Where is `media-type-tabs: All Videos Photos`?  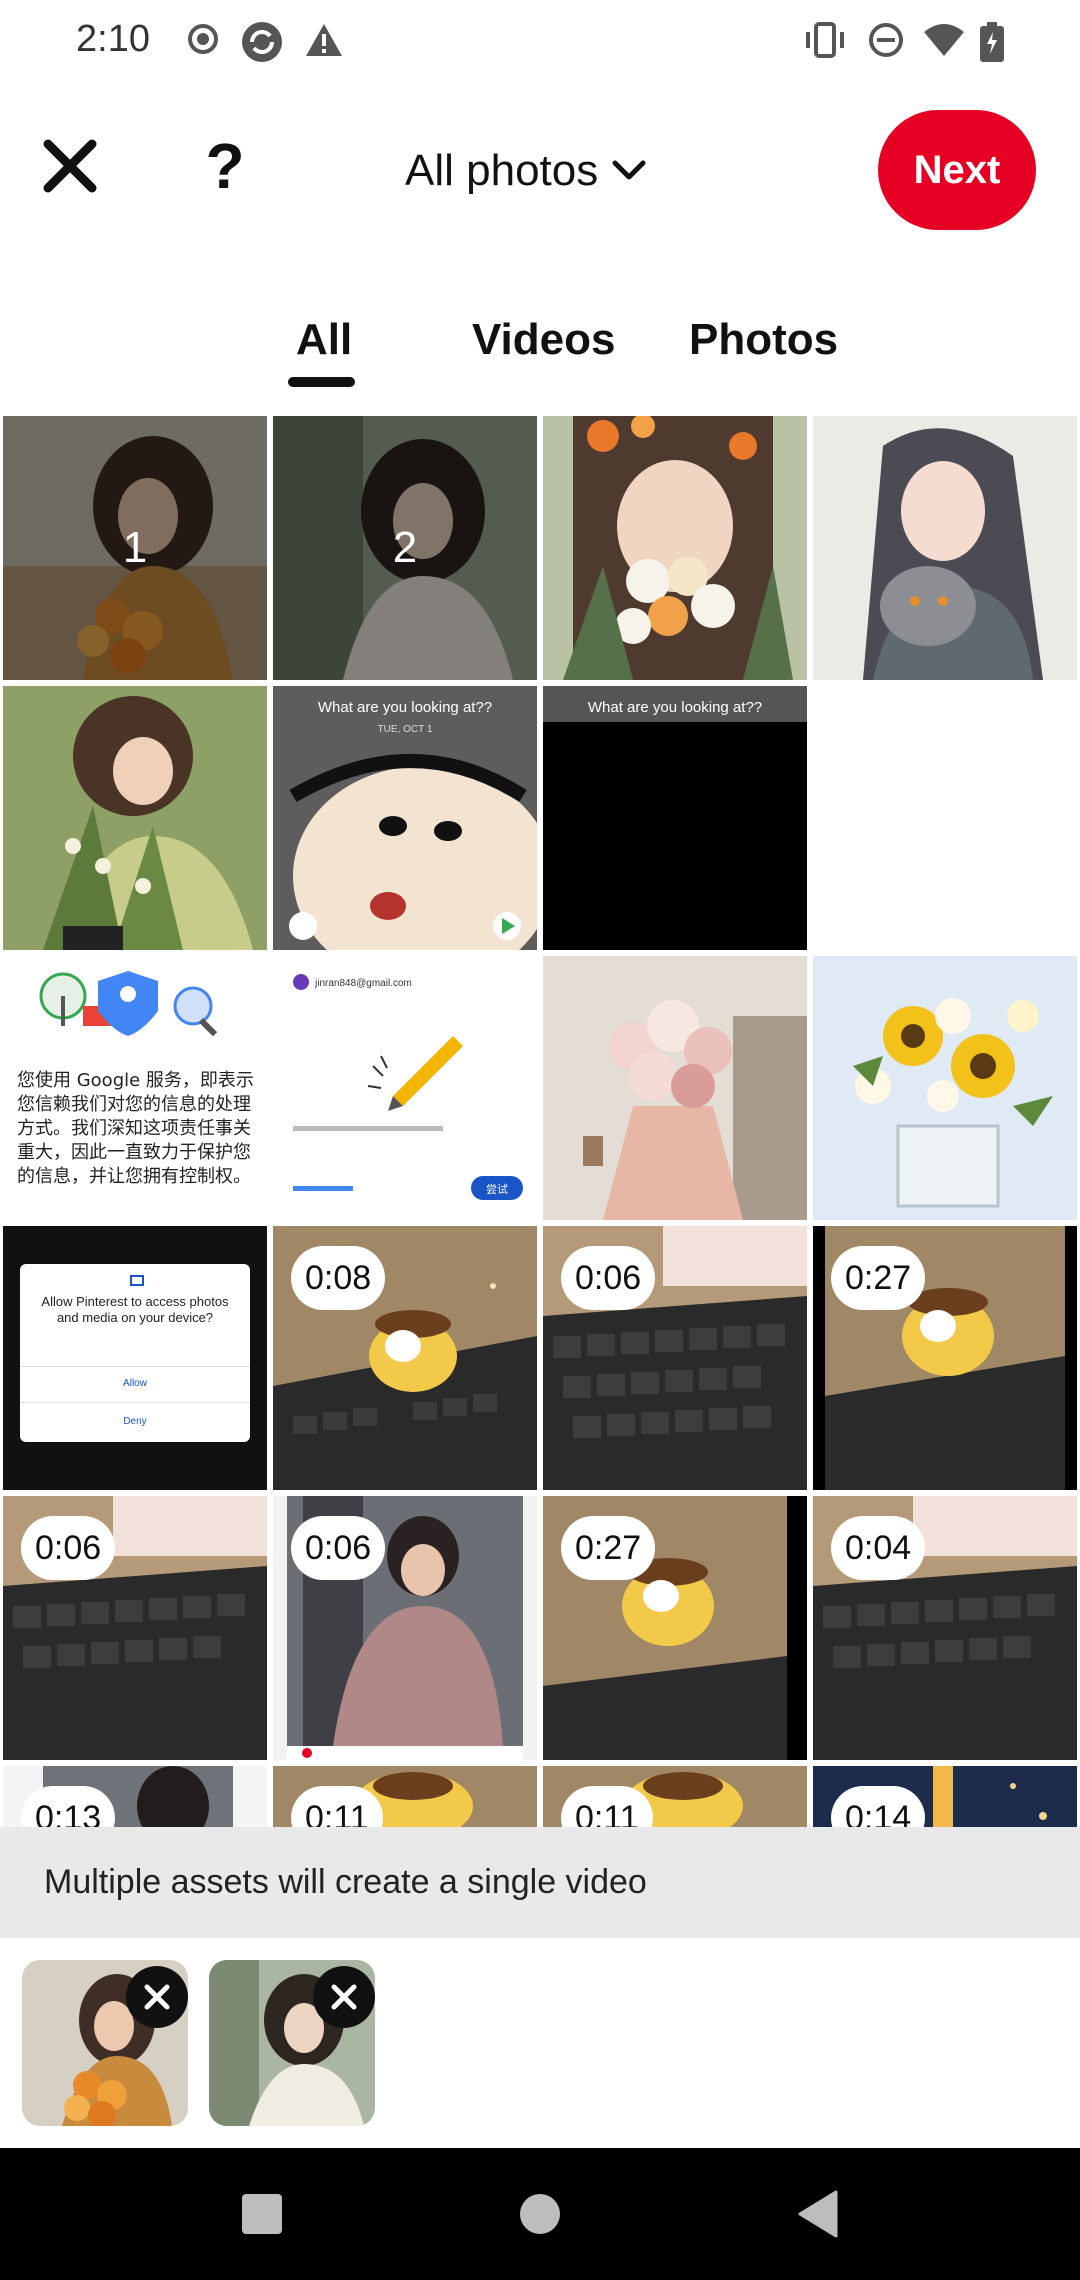
media-type-tabs: All Videos Photos is located at coordinates (540, 355).